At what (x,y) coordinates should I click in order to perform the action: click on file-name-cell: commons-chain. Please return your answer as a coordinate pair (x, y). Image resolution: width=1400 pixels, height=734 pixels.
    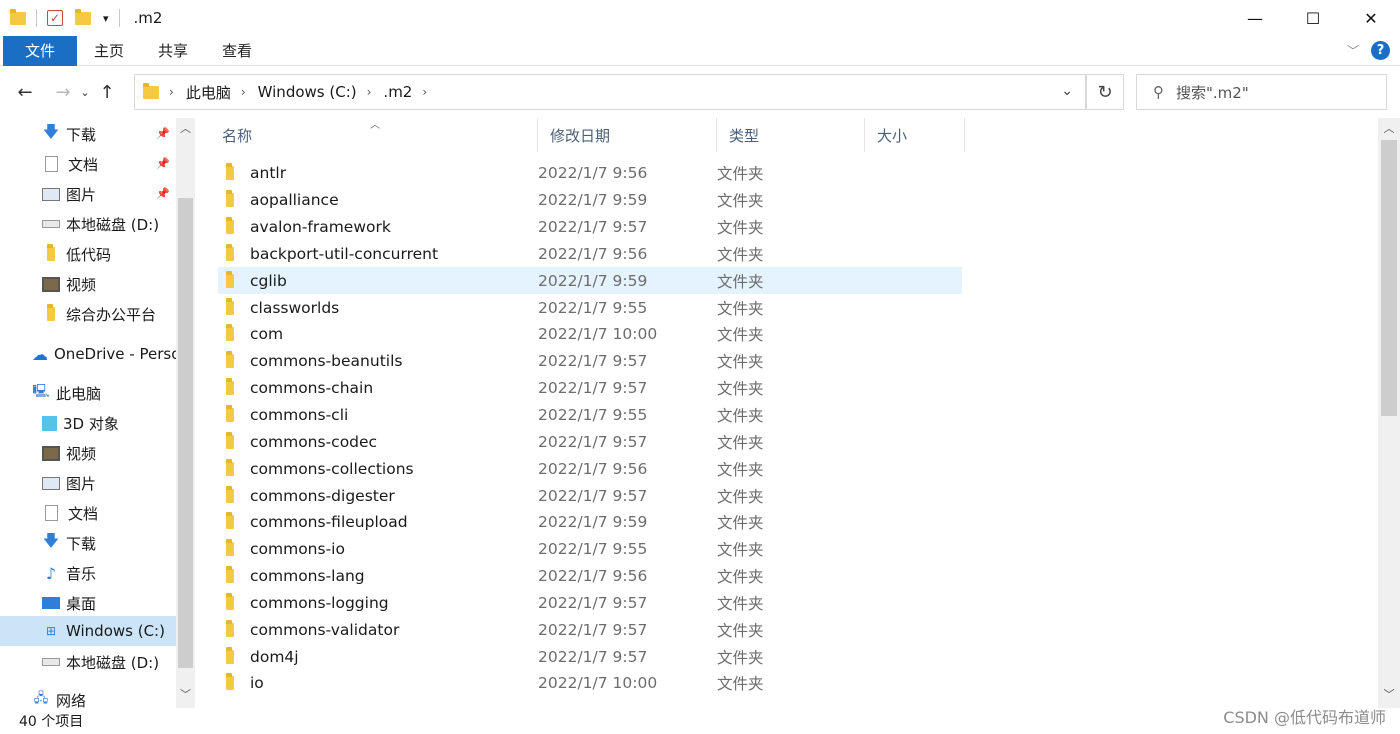
    Looking at the image, I should click on (378, 387).